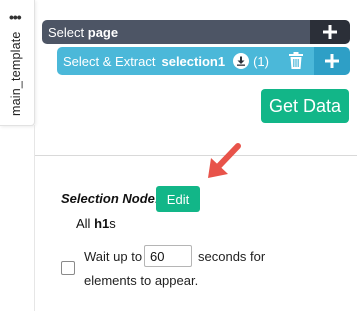 The image size is (357, 311). What do you see at coordinates (196, 155) in the screenshot?
I see `section-divider` at bounding box center [196, 155].